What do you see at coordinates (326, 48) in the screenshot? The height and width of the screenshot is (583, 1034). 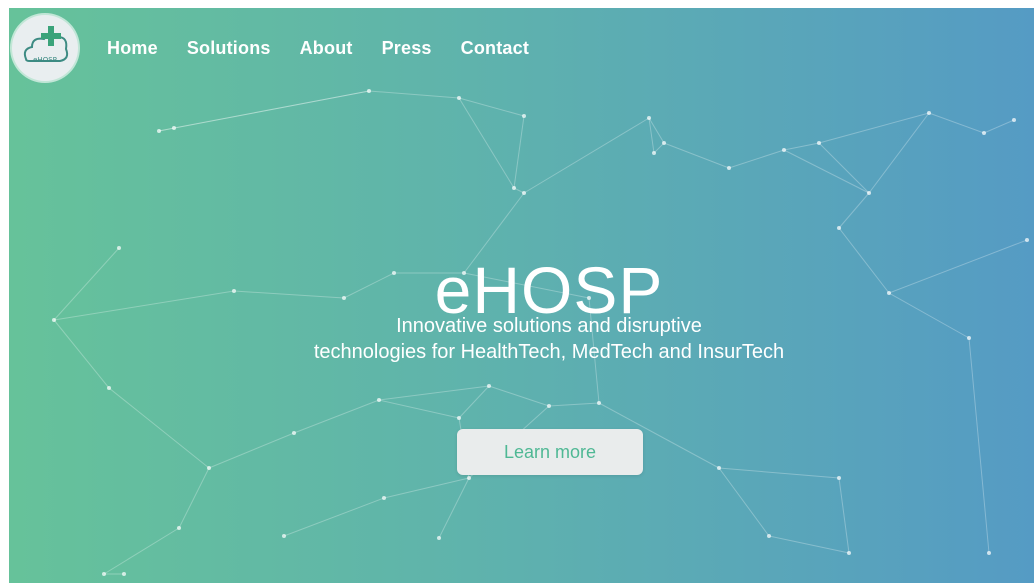 I see `nav-about: About` at bounding box center [326, 48].